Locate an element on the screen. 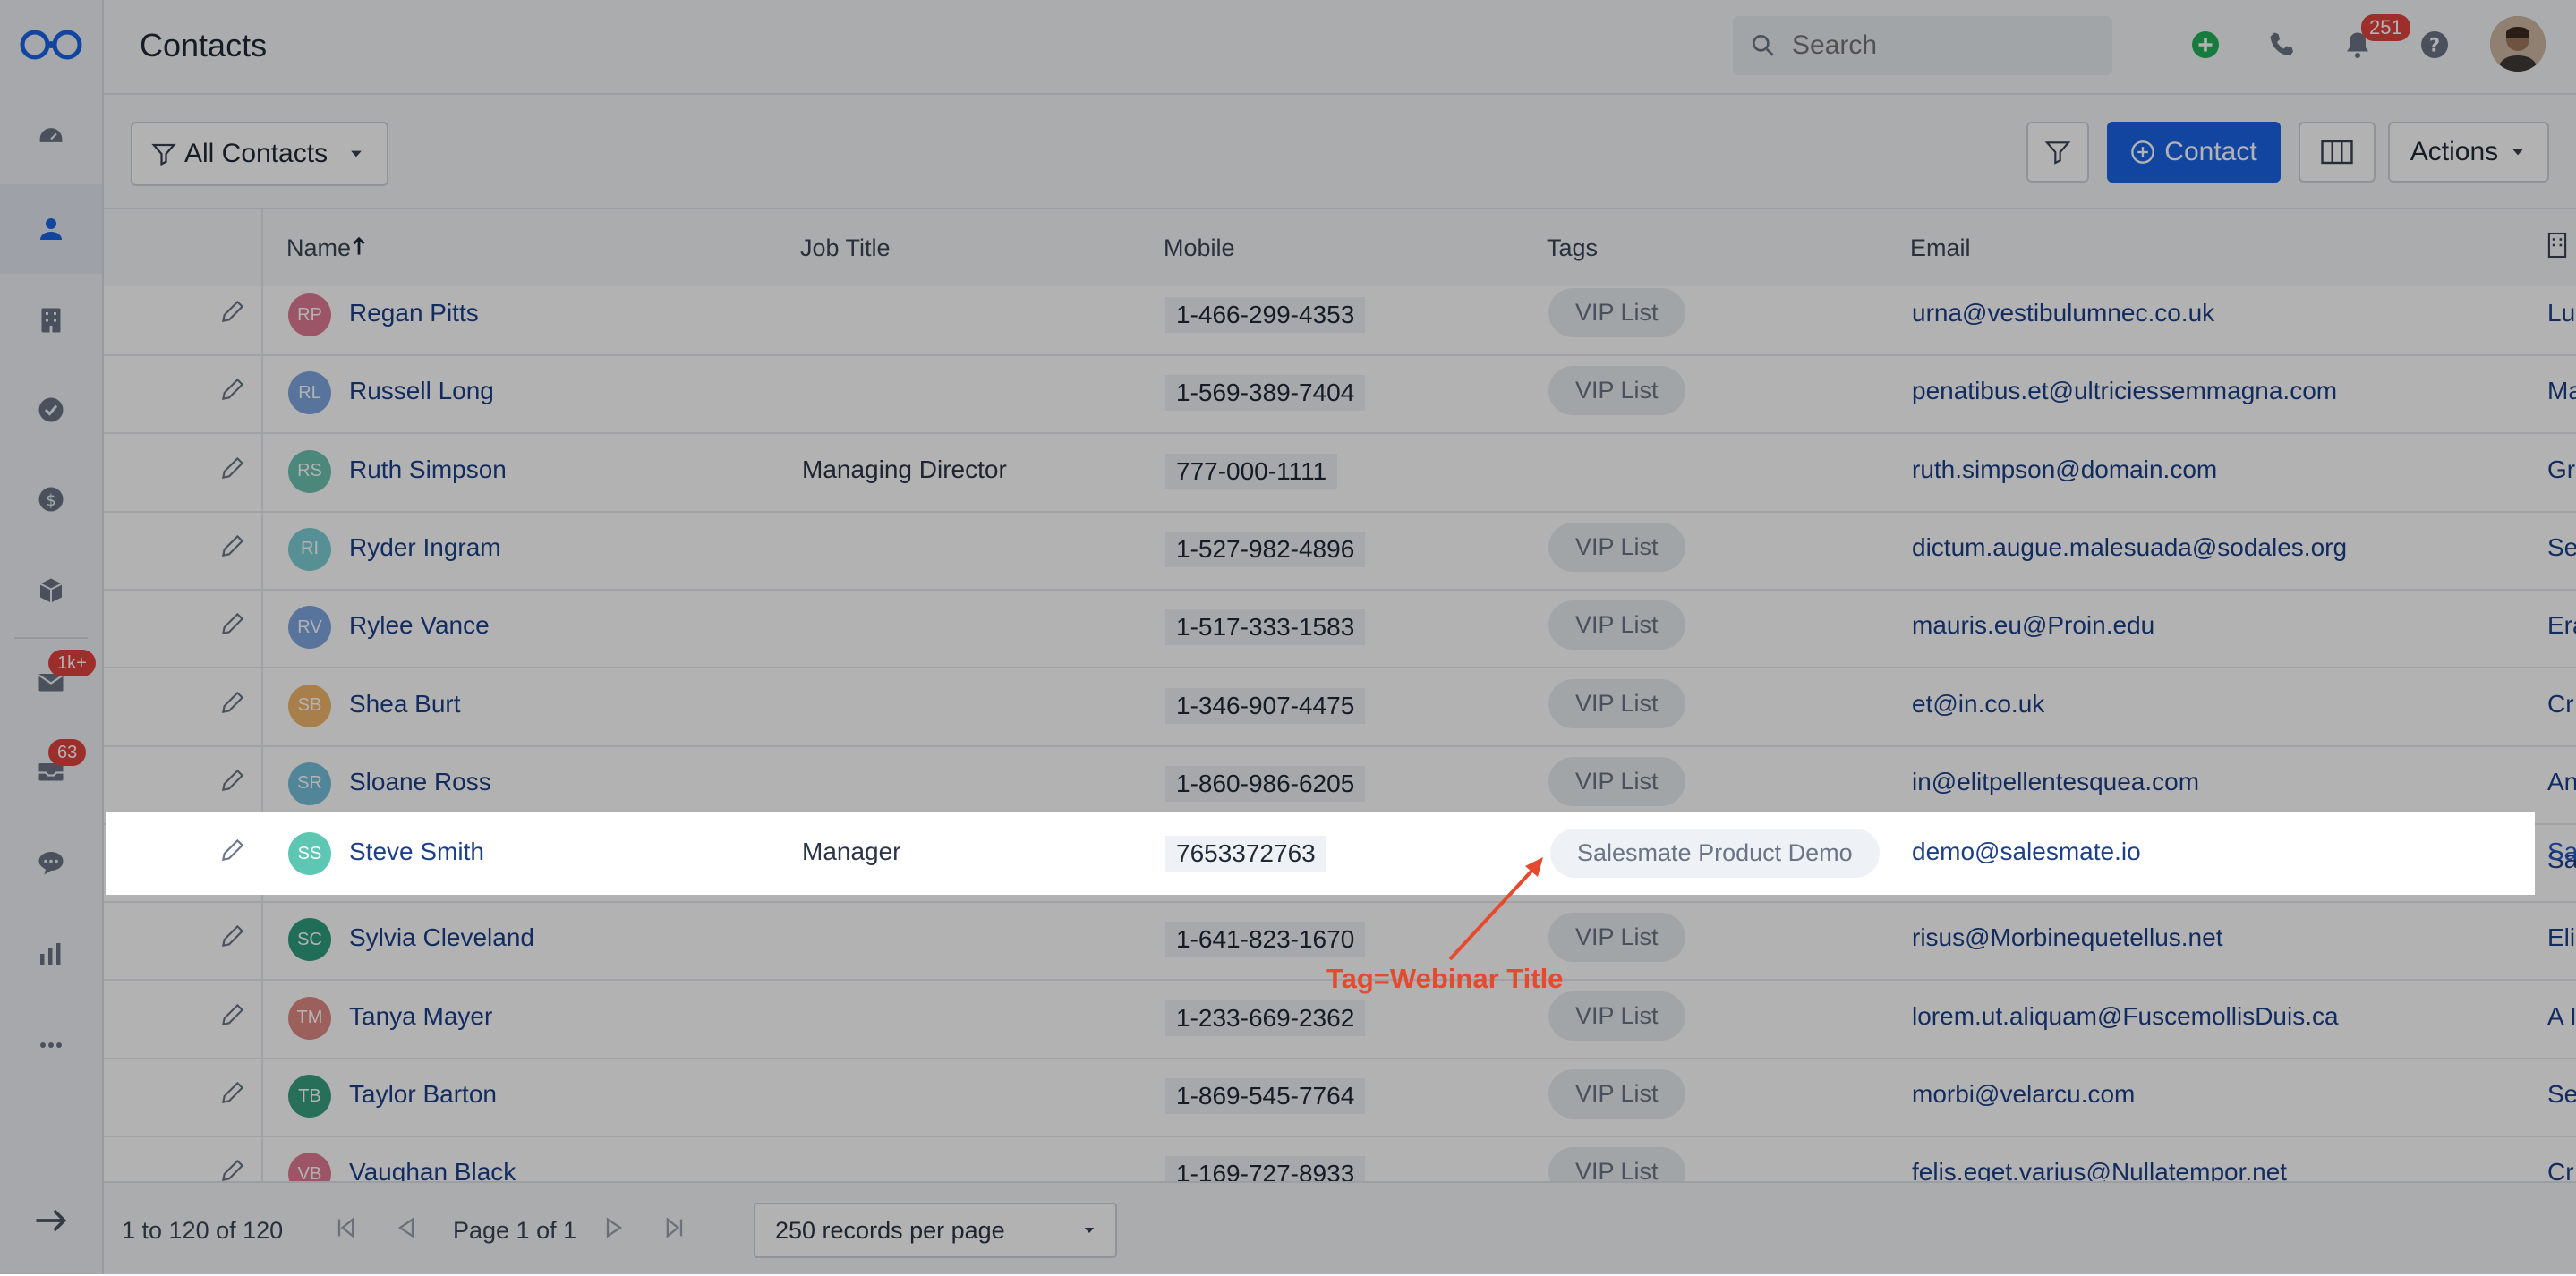 This screenshot has width=2576, height=1276. email-link: ruth.simpson@domain.com is located at coordinates (2064, 470).